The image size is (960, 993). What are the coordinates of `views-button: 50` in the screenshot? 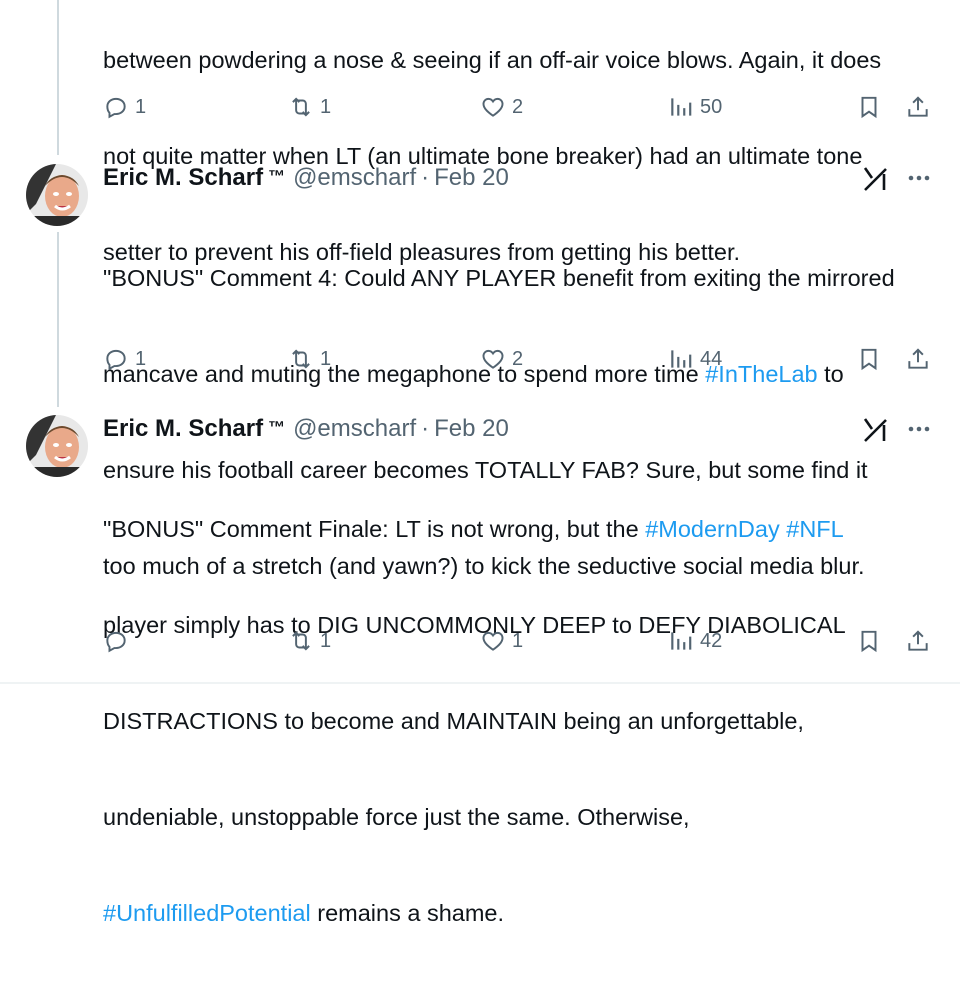 It's located at (695, 107).